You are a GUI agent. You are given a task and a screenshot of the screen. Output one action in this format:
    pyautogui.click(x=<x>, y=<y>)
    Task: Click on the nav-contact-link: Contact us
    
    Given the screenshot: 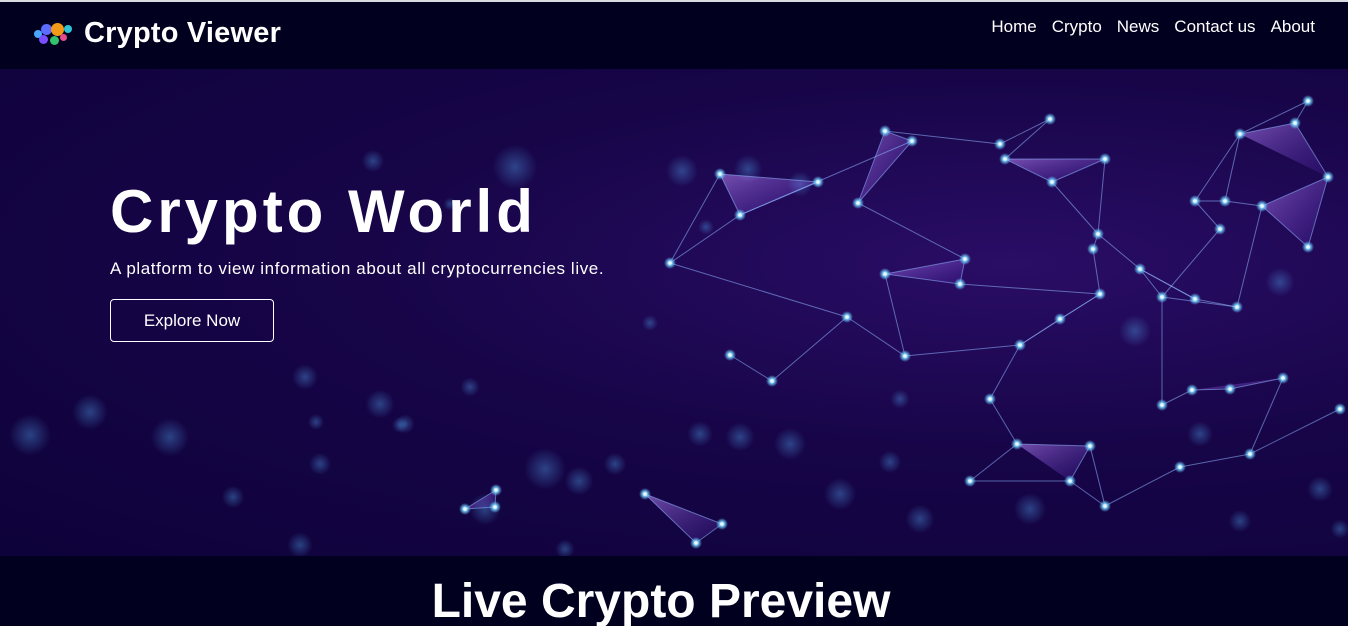 What is the action you would take?
    pyautogui.click(x=1214, y=27)
    